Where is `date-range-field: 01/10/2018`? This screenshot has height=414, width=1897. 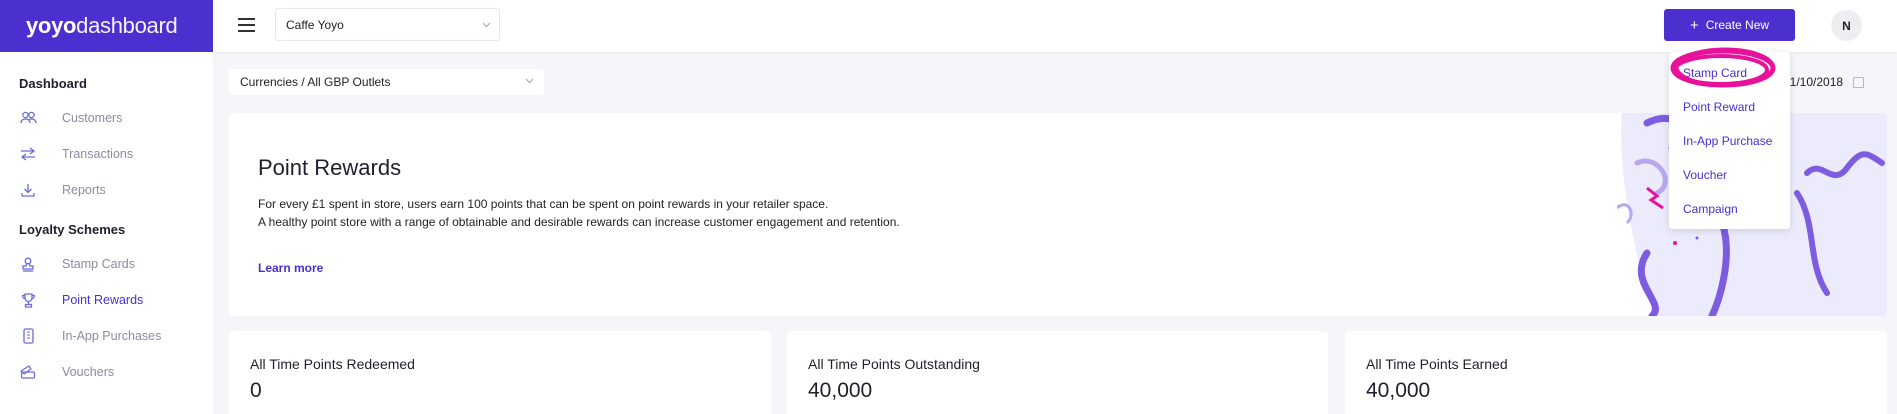
date-range-field: 01/10/2018 is located at coordinates (1835, 82).